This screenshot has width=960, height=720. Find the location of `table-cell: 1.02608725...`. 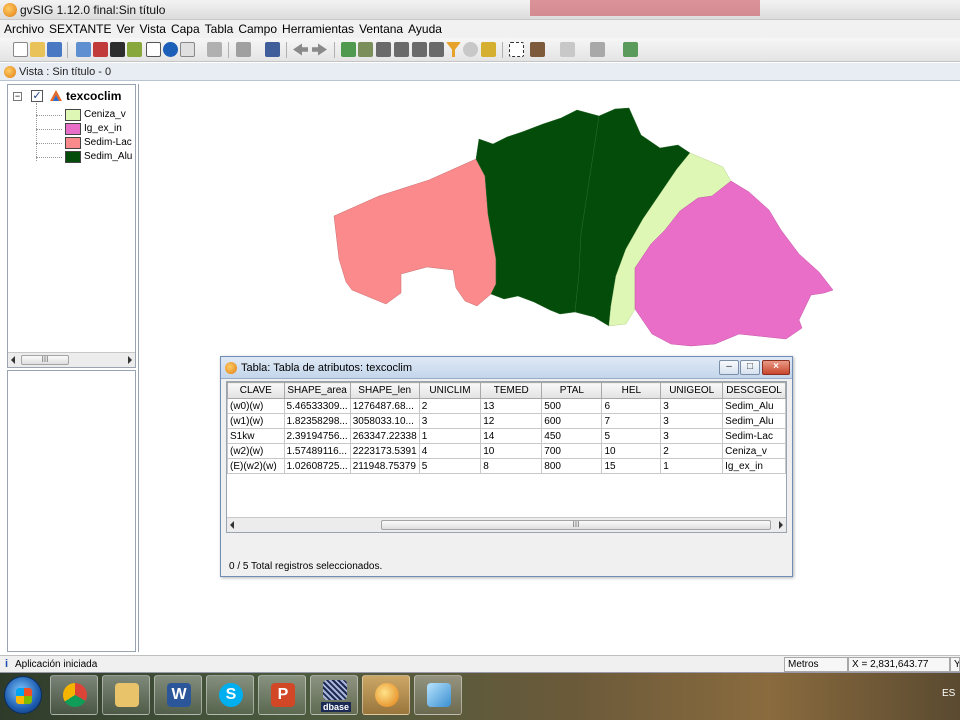

table-cell: 1.02608725... is located at coordinates (317, 466).